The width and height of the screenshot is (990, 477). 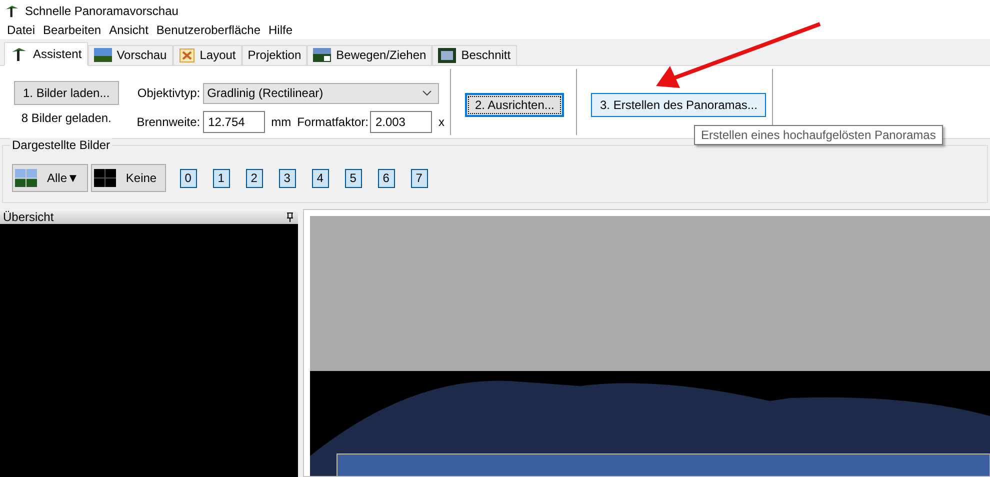 I want to click on lens-type-dropdown: Gradlinig (Rectilinear), so click(x=321, y=93).